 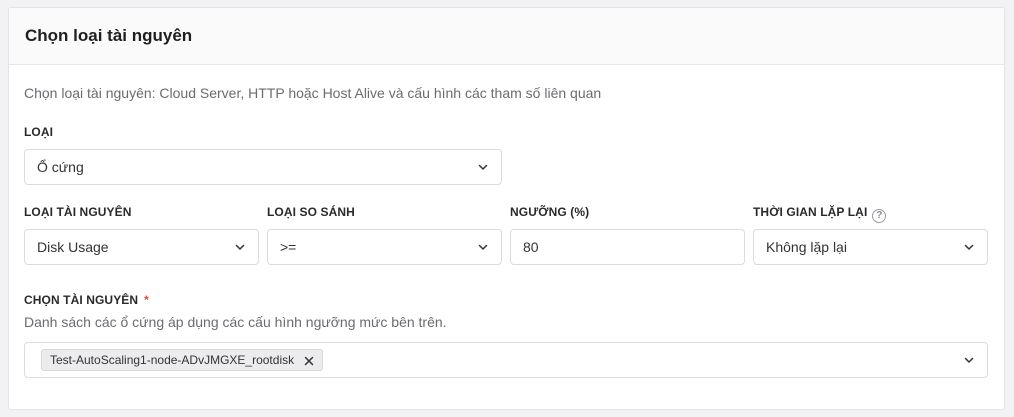 What do you see at coordinates (384, 247) in the screenshot?
I see `compare-type-select: >=` at bounding box center [384, 247].